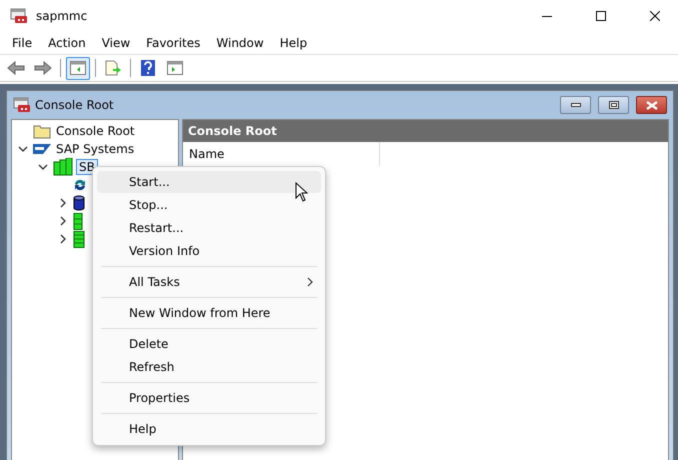 Image resolution: width=678 pixels, height=460 pixels. I want to click on menu-item: Refresh, so click(209, 367).